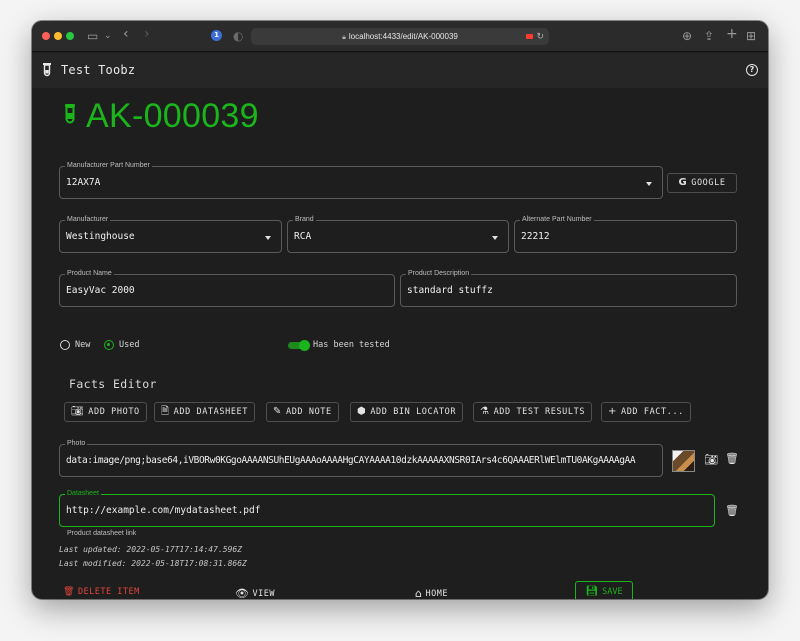 Image resolution: width=800 pixels, height=641 pixels. I want to click on home-button: ⌂ HOME, so click(431, 593).